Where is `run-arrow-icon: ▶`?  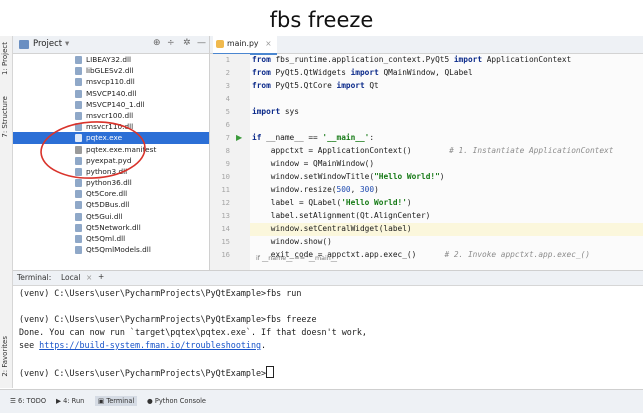
run-arrow-icon: ▶ is located at coordinates (239, 137).